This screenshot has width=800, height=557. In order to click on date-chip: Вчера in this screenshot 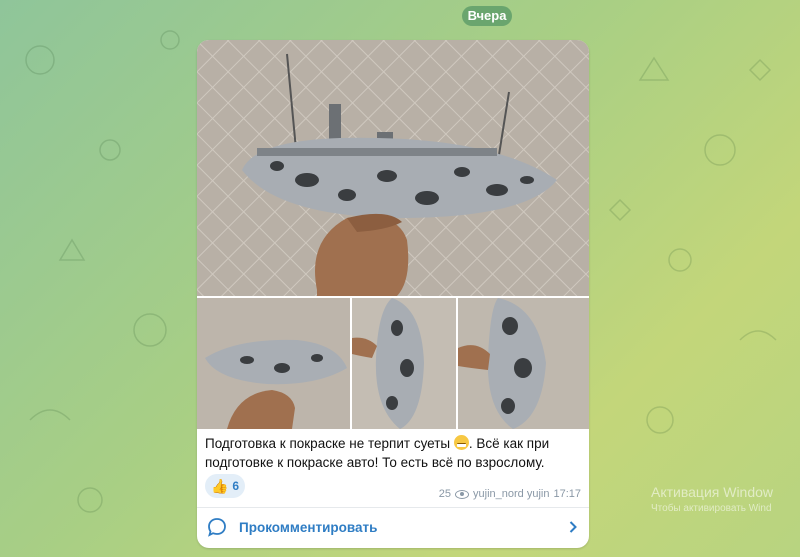, I will do `click(487, 16)`.